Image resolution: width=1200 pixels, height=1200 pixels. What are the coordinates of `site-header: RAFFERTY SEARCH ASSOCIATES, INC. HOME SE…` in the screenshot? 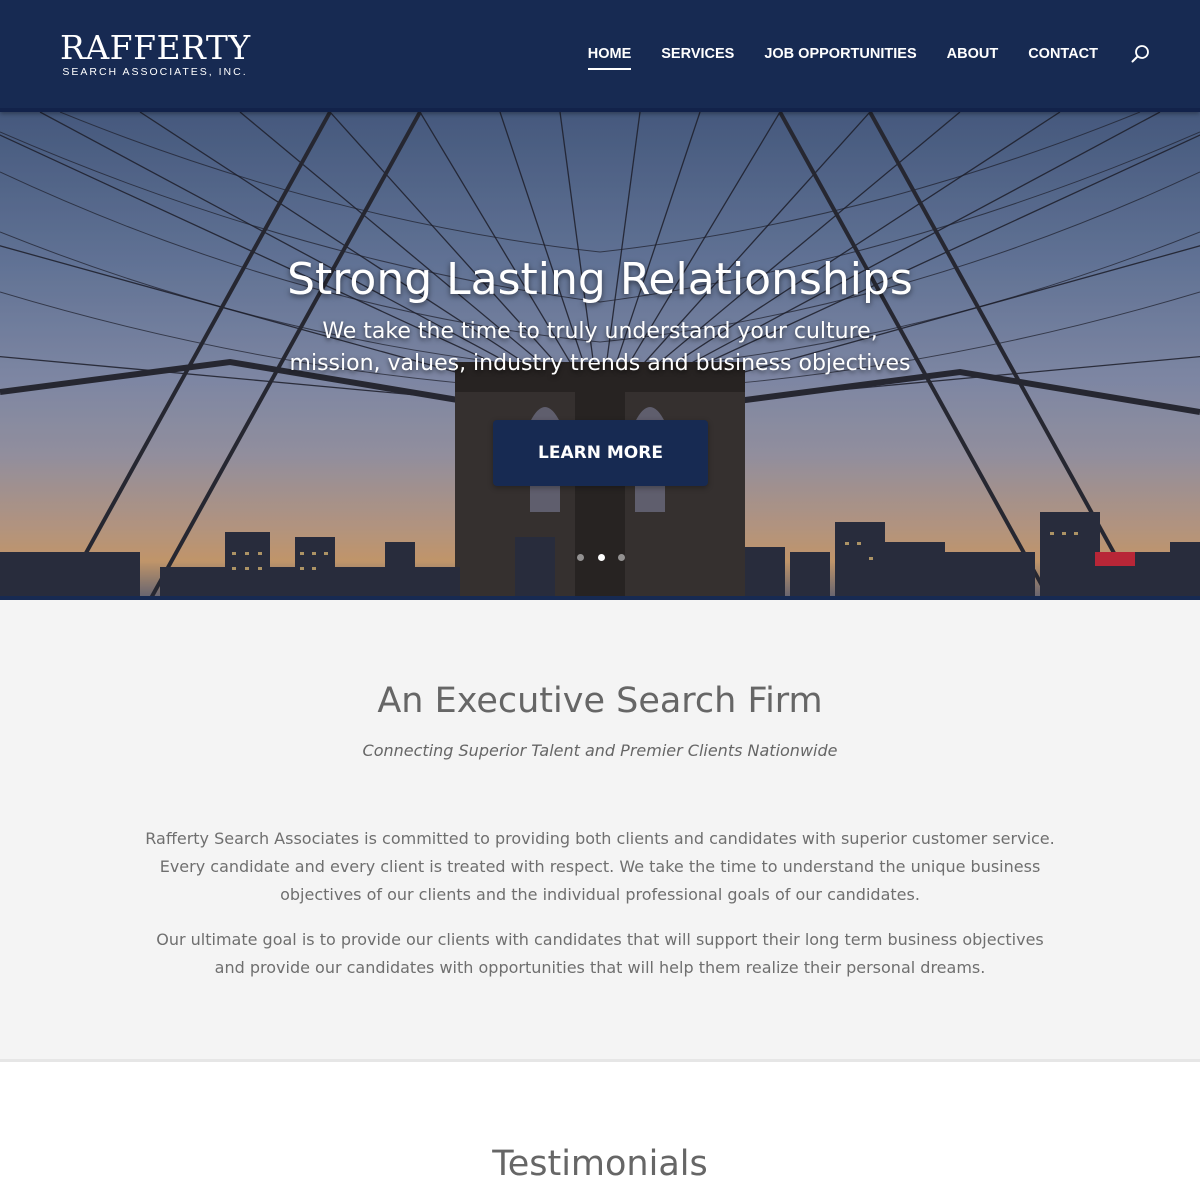 It's located at (600, 56).